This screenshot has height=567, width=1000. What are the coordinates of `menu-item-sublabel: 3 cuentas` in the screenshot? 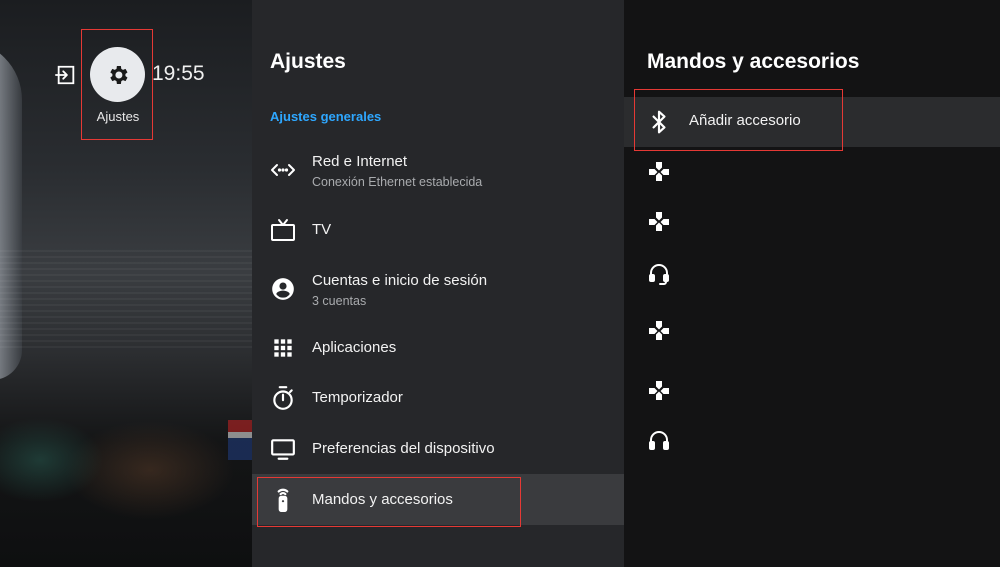 It's located at (339, 301).